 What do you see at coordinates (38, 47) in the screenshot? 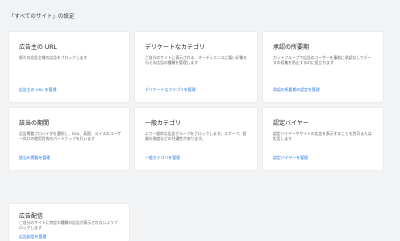
I see `card-title: 広告主の URL` at bounding box center [38, 47].